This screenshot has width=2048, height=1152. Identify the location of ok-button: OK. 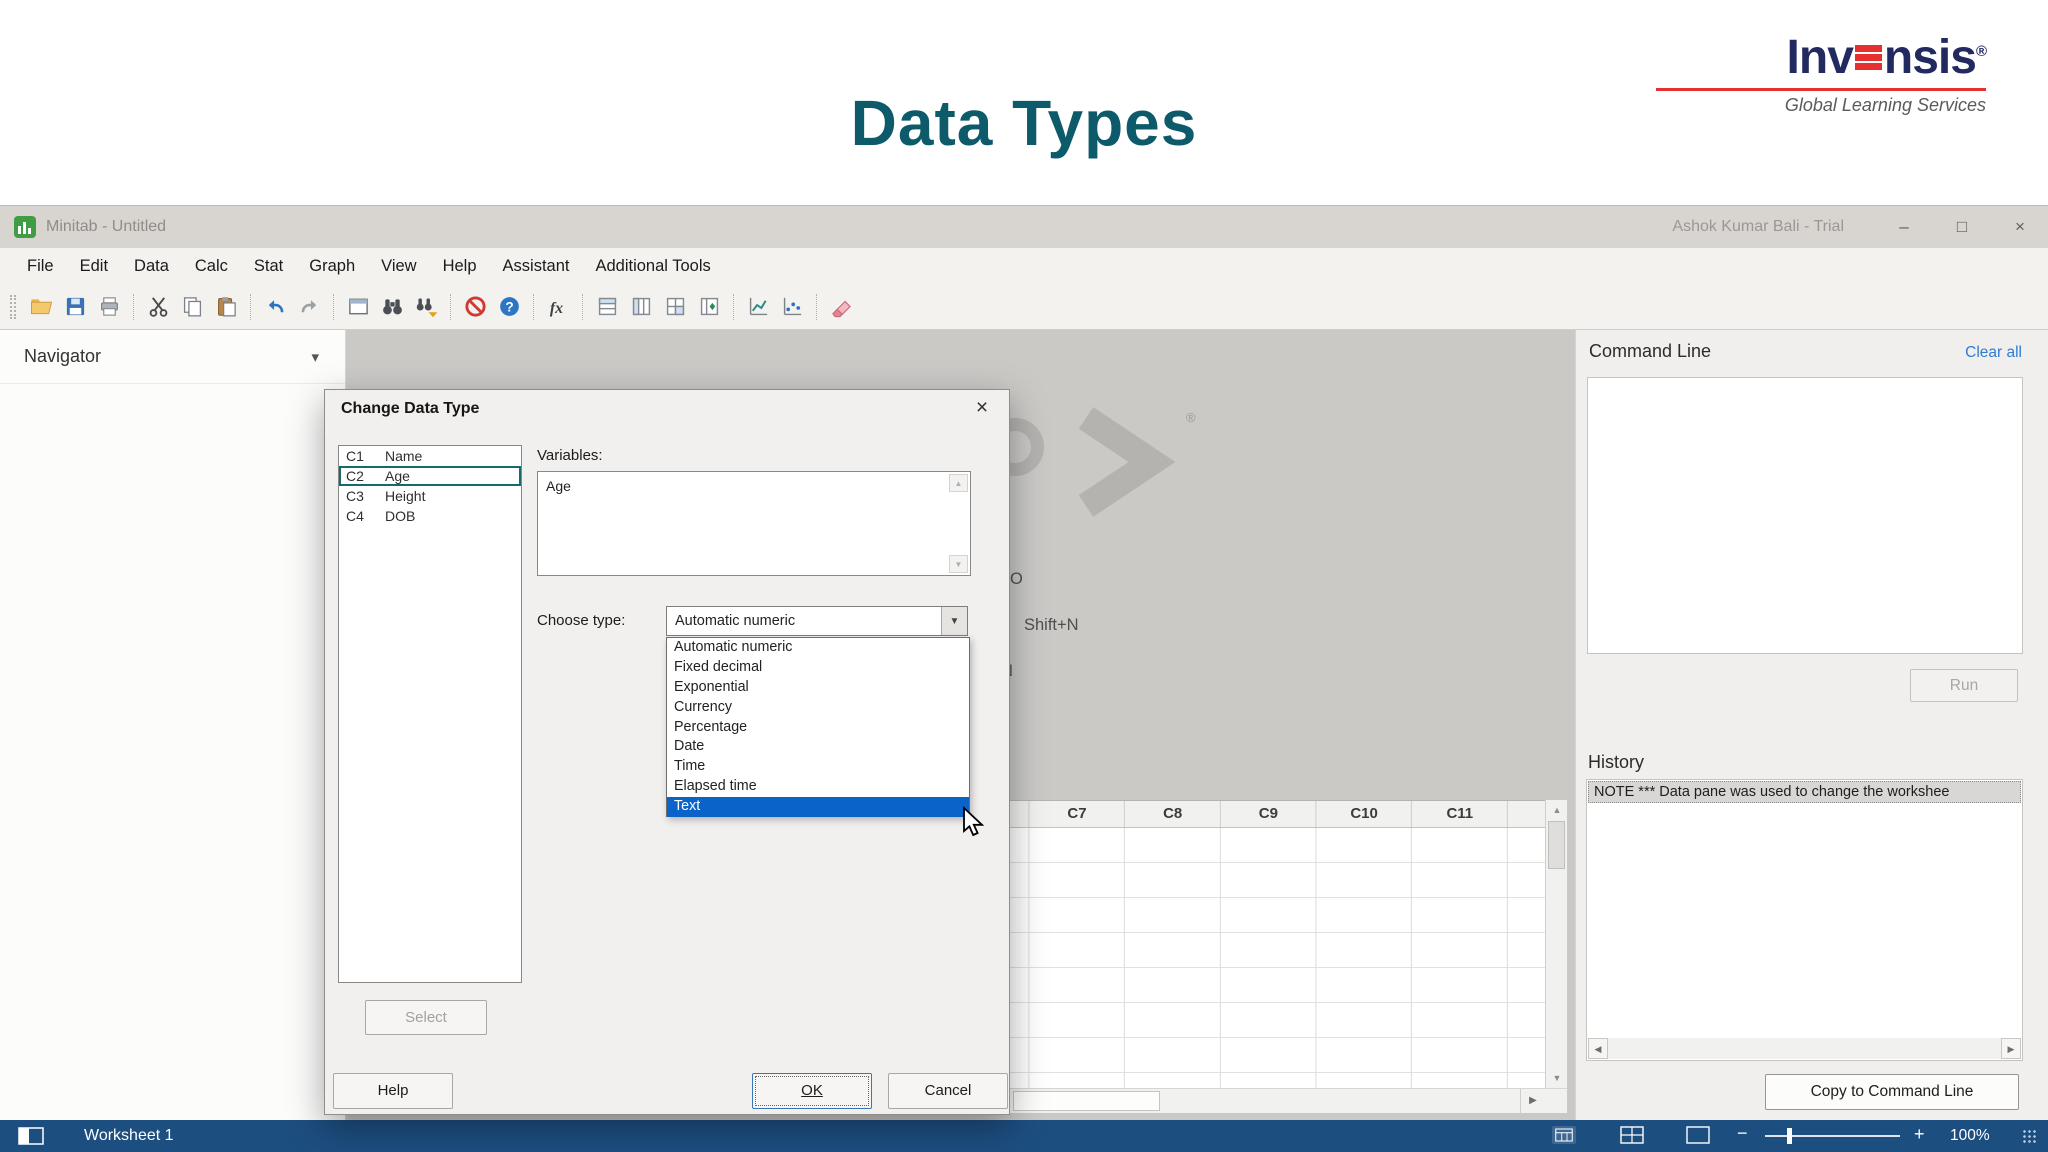
(812, 1091).